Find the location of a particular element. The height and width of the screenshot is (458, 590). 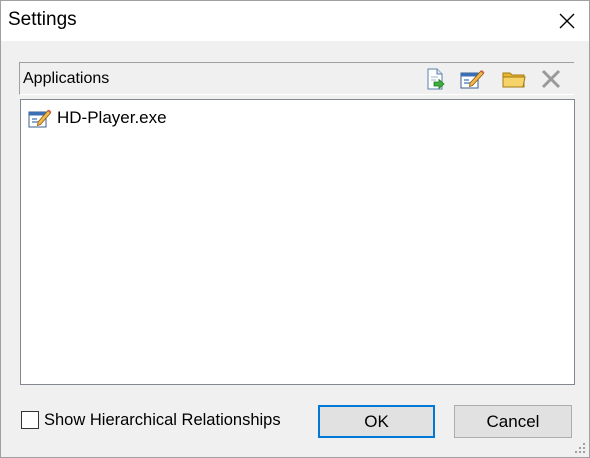

delete-icon is located at coordinates (551, 79).